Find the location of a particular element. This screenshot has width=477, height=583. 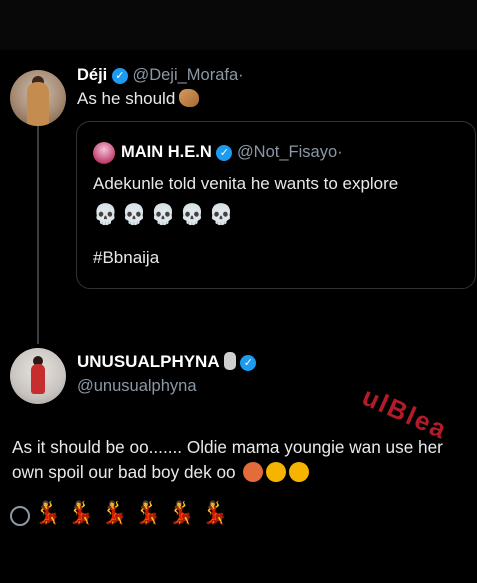

quoted-author-name: MAIN H.E.N is located at coordinates (166, 152).